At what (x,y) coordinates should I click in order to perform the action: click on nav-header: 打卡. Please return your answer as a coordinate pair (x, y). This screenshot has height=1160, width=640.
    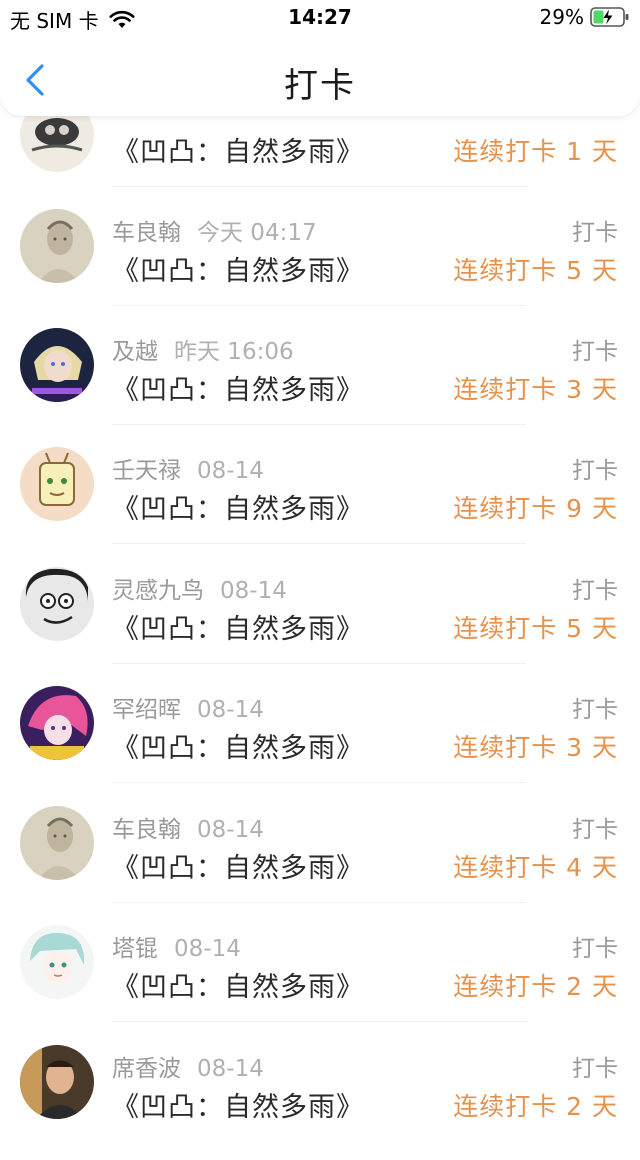
    Looking at the image, I should click on (320, 76).